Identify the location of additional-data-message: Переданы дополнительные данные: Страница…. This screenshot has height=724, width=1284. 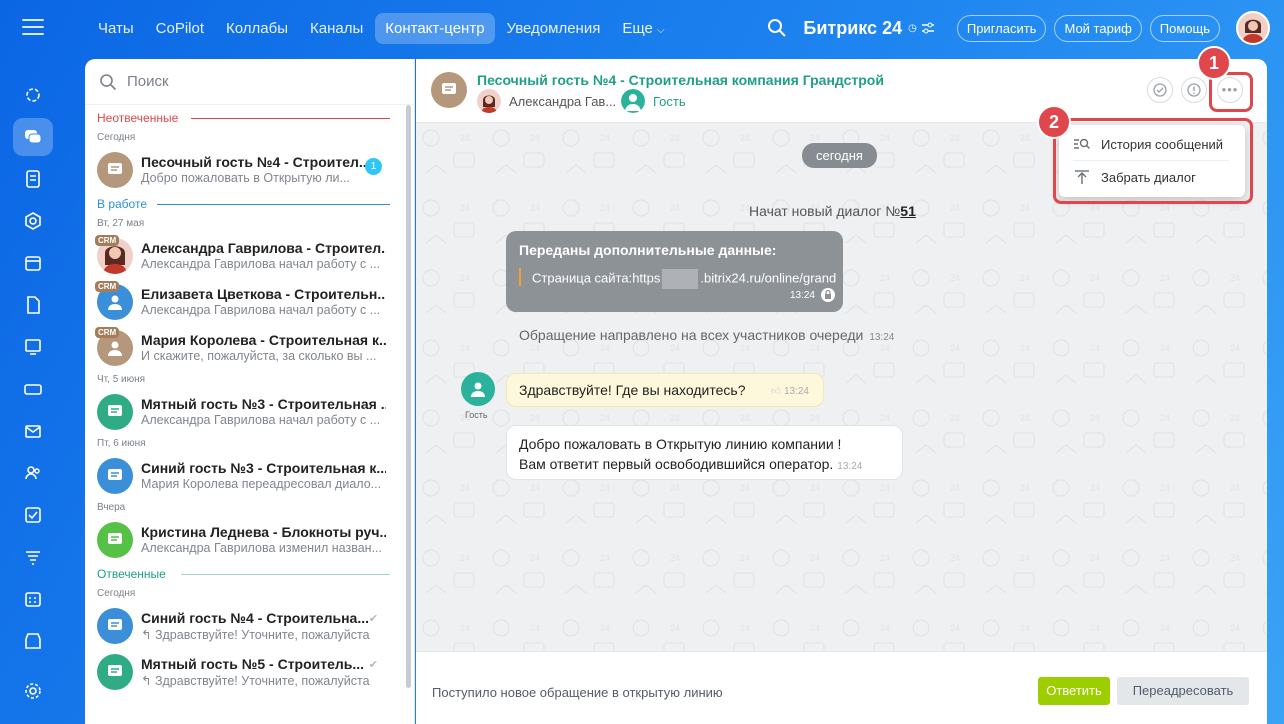
(674, 271).